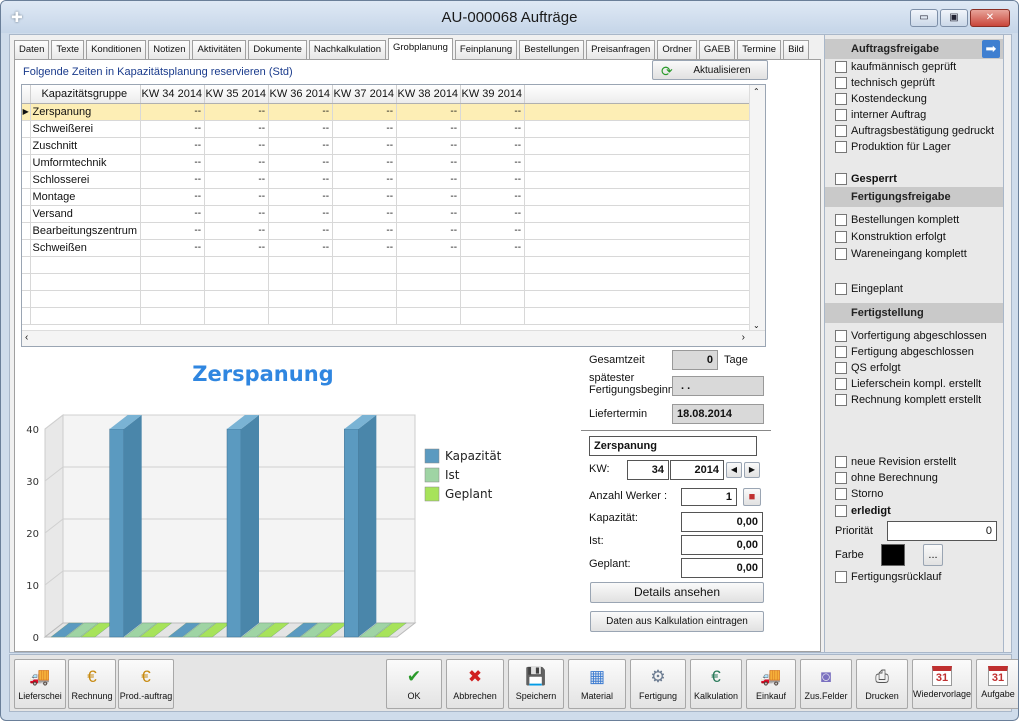 The image size is (1019, 721). I want to click on ruecklauf-checkbox: Fertigungsrücklauf, so click(888, 577).